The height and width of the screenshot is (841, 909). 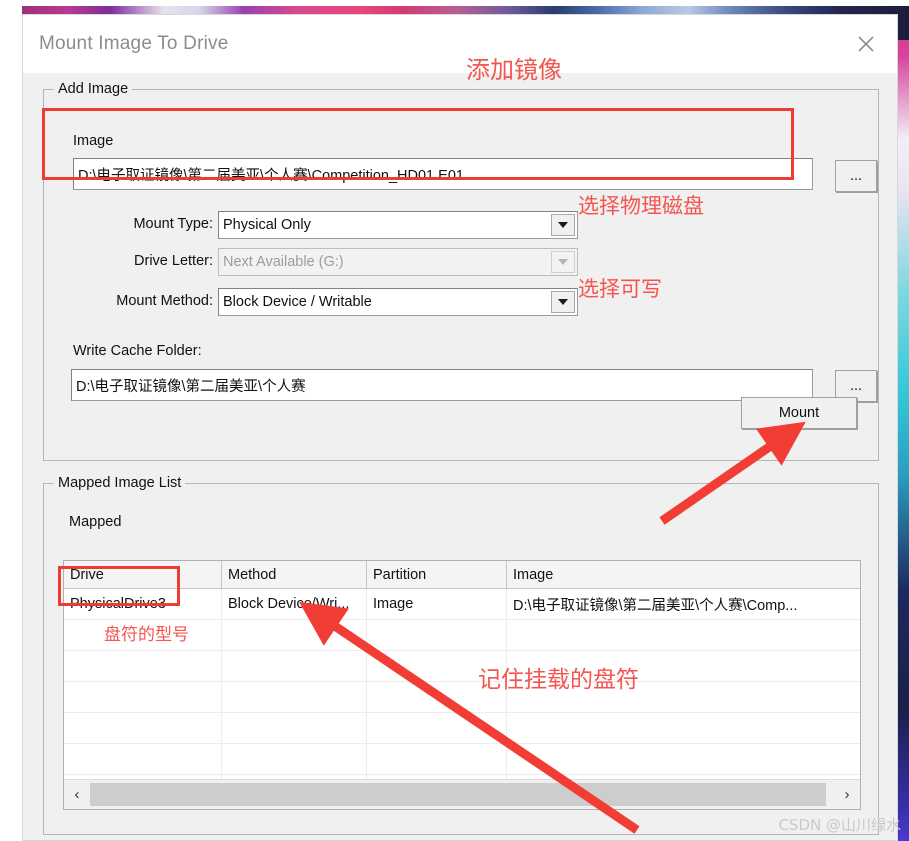 I want to click on mapped-label: Mapped, so click(x=95, y=522).